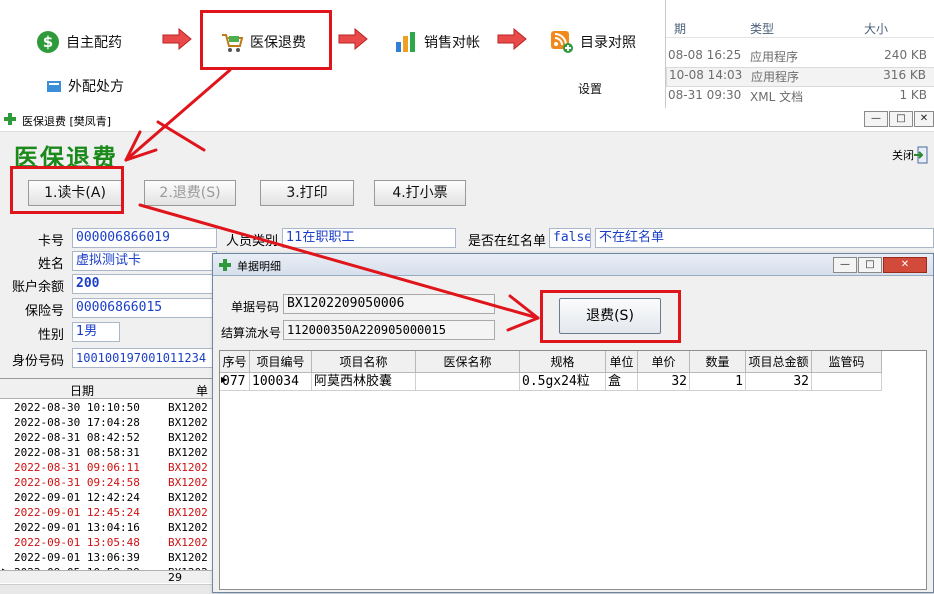 The image size is (934, 594). Describe the element at coordinates (608, 43) in the screenshot. I see `launcher-label: 目录对照` at that location.